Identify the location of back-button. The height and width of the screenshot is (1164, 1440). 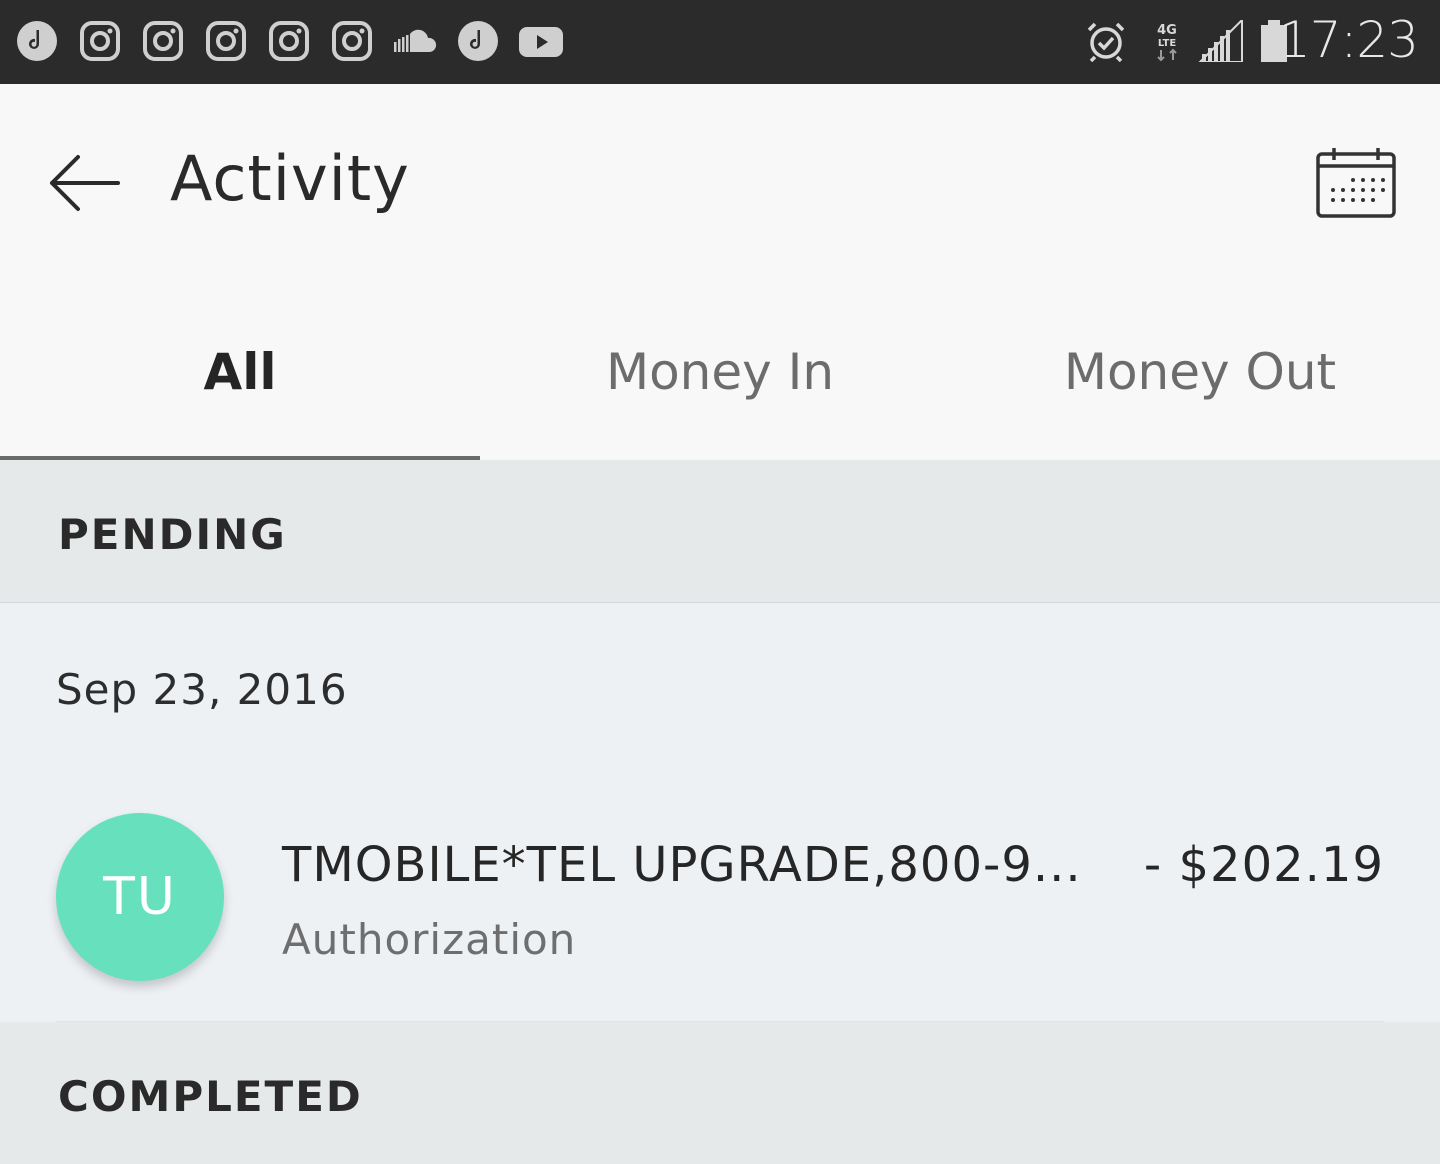
(84, 183).